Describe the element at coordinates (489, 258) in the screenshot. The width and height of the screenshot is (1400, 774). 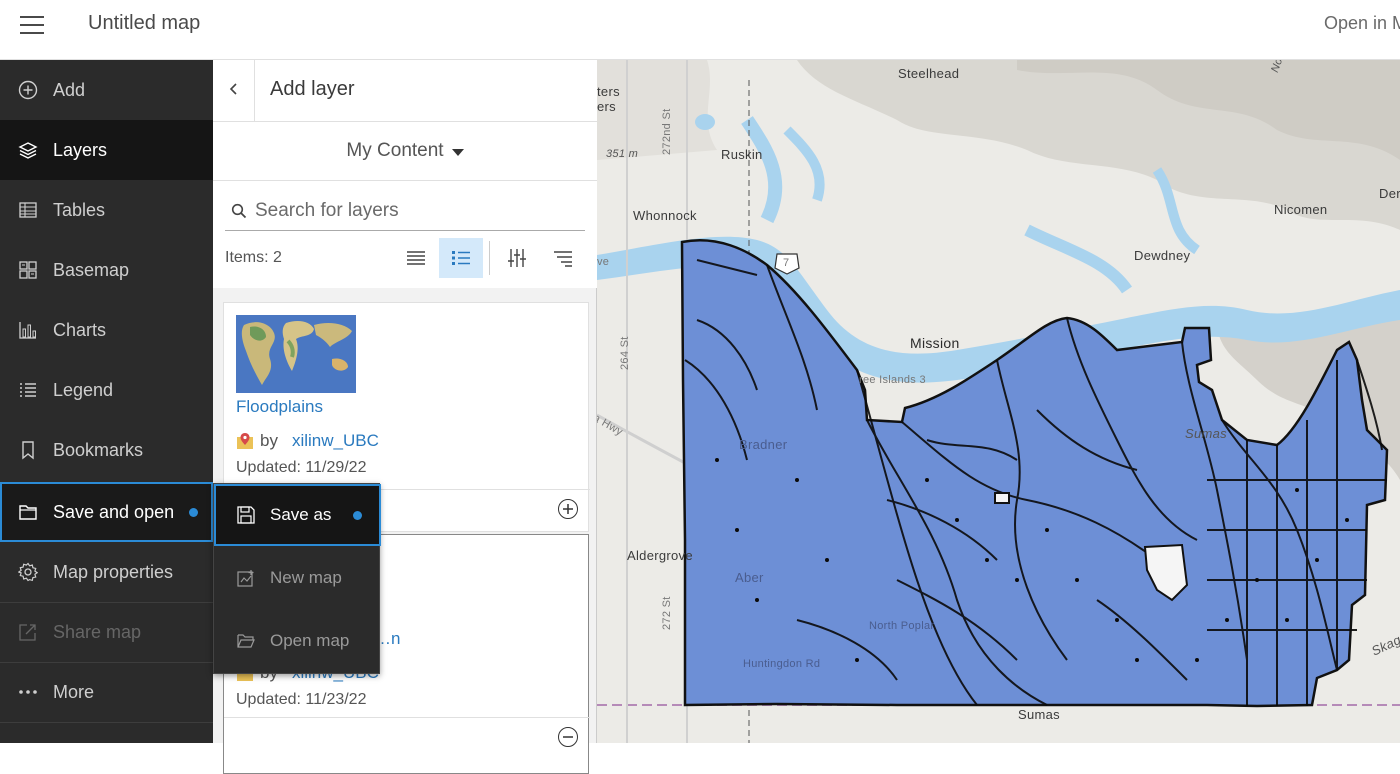
I see `toolbar-divider` at that location.